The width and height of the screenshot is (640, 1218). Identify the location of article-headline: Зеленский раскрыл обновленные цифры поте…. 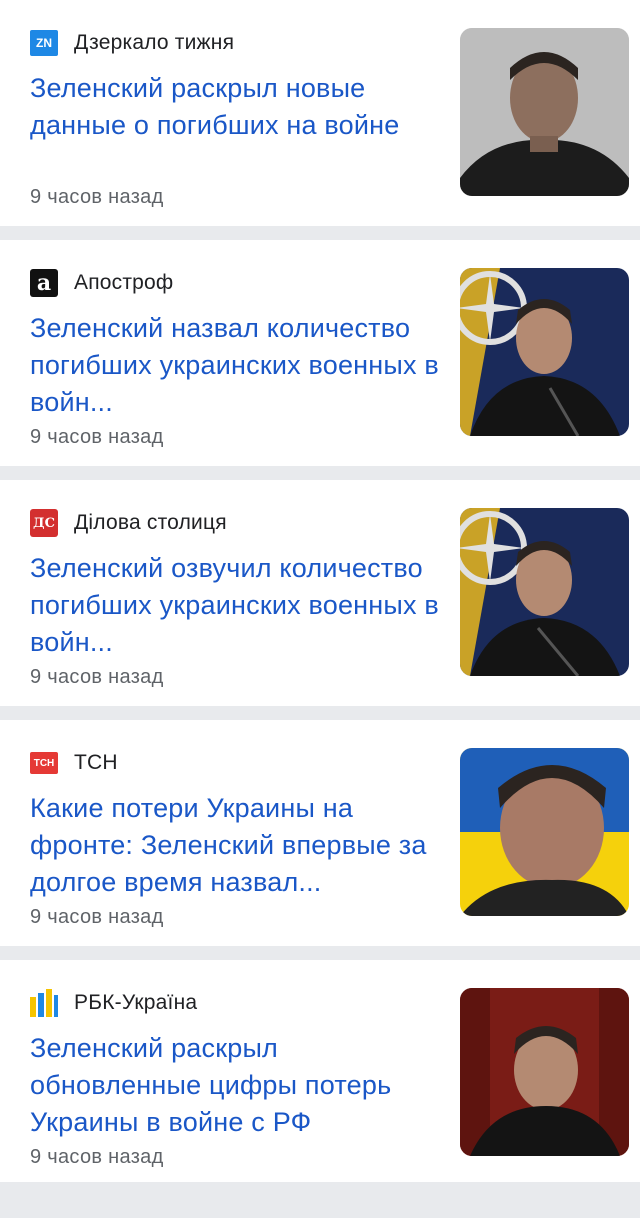
(235, 1085).